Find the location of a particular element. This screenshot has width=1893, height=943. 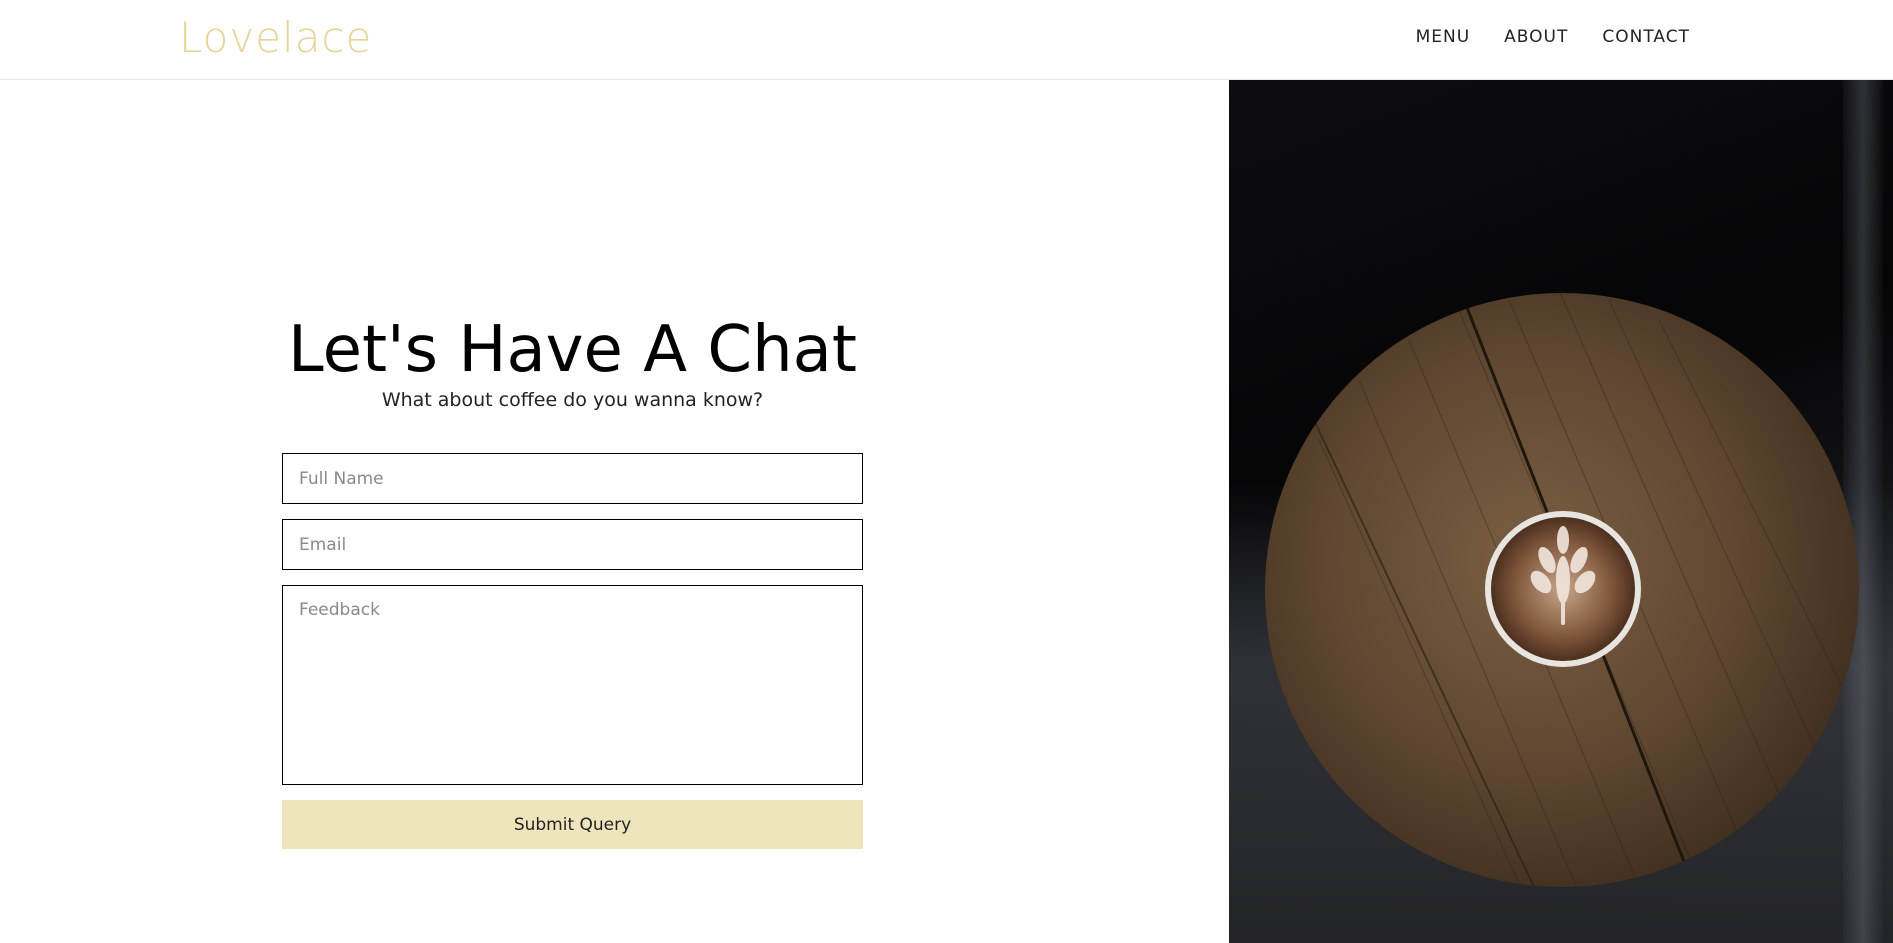

page-subtitle: What about coffee do you wanna know? is located at coordinates (572, 400).